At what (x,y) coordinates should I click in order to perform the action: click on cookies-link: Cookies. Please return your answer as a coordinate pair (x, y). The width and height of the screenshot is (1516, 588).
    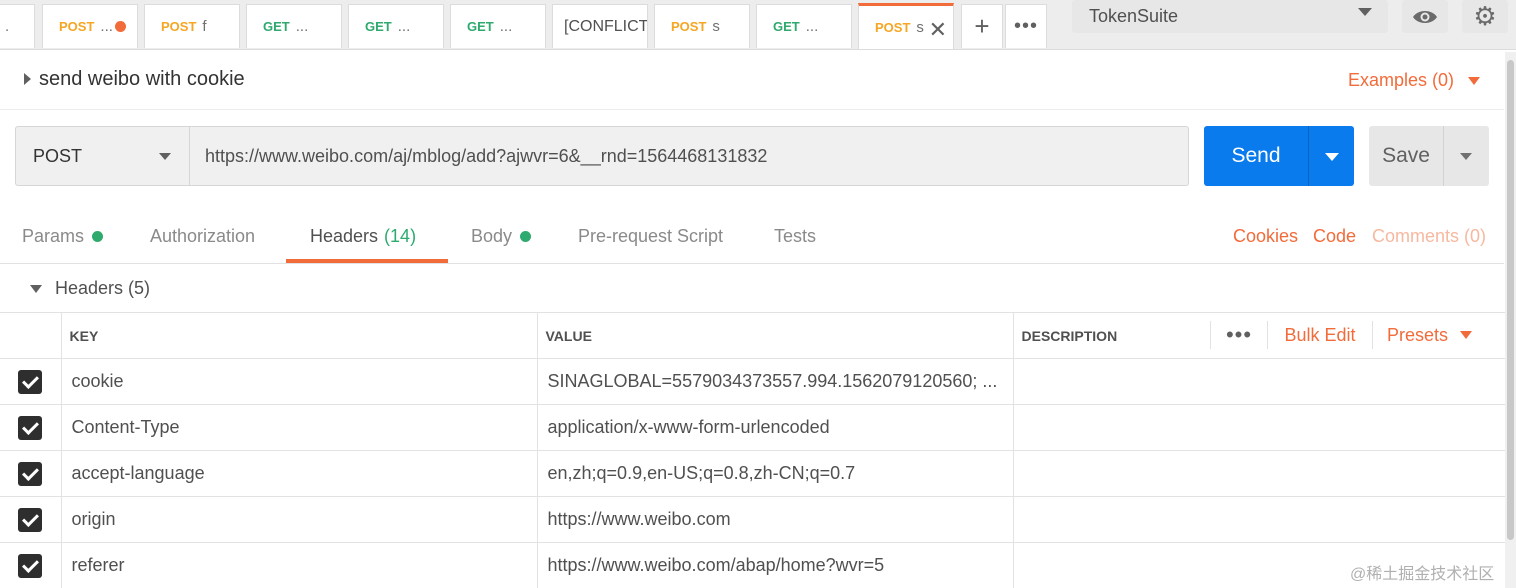
    Looking at the image, I should click on (1265, 236).